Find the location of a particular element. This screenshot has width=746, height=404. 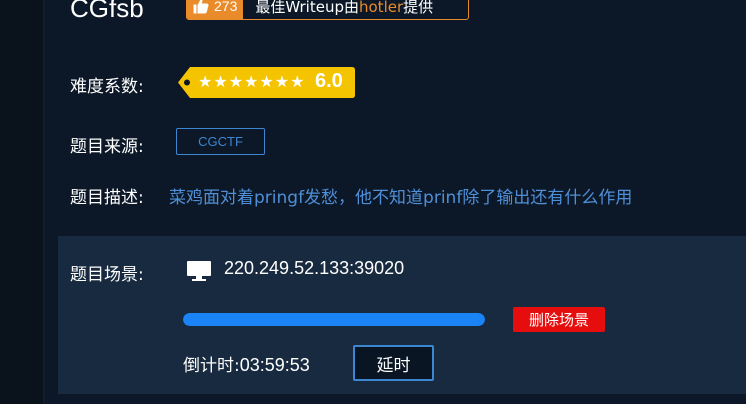

difficulty-value: 6.0 is located at coordinates (329, 81).